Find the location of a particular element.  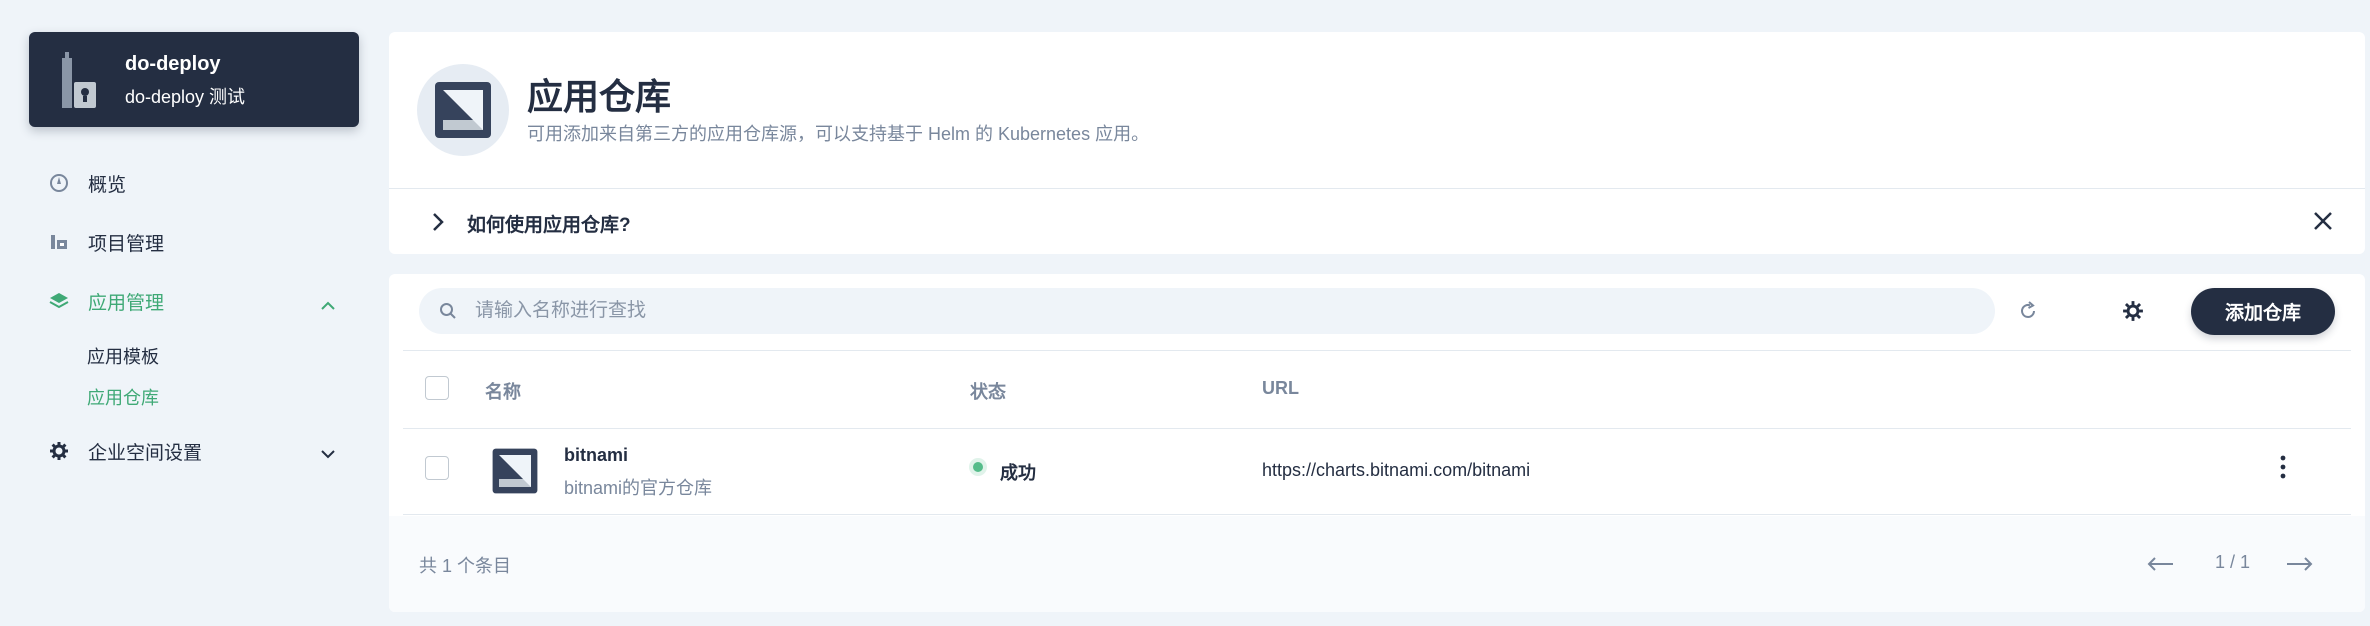

status-indicator is located at coordinates (978, 467).